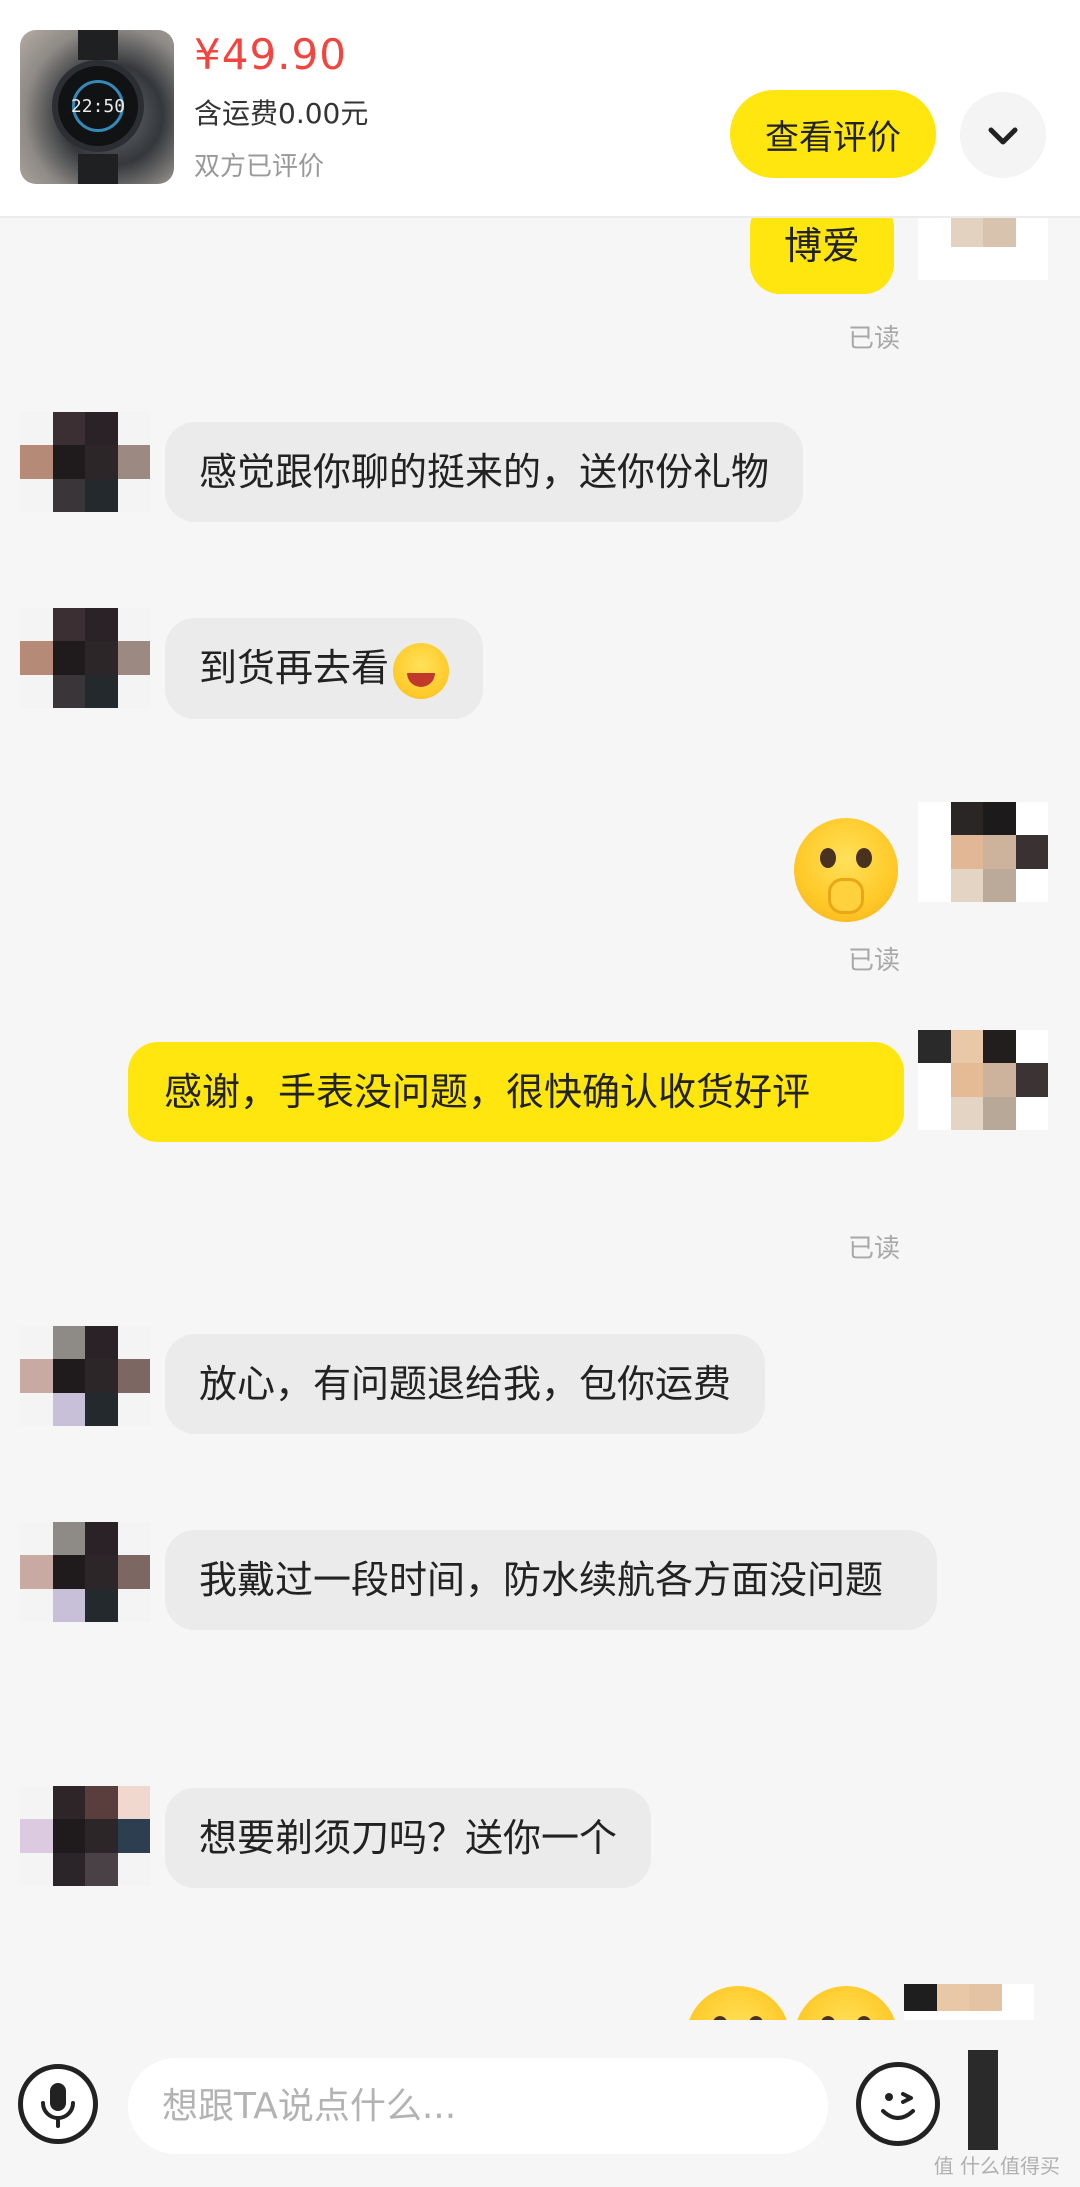 The width and height of the screenshot is (1080, 2187). I want to click on incoming-bubble: 放心，有问题退给我，包你运费, so click(465, 1384).